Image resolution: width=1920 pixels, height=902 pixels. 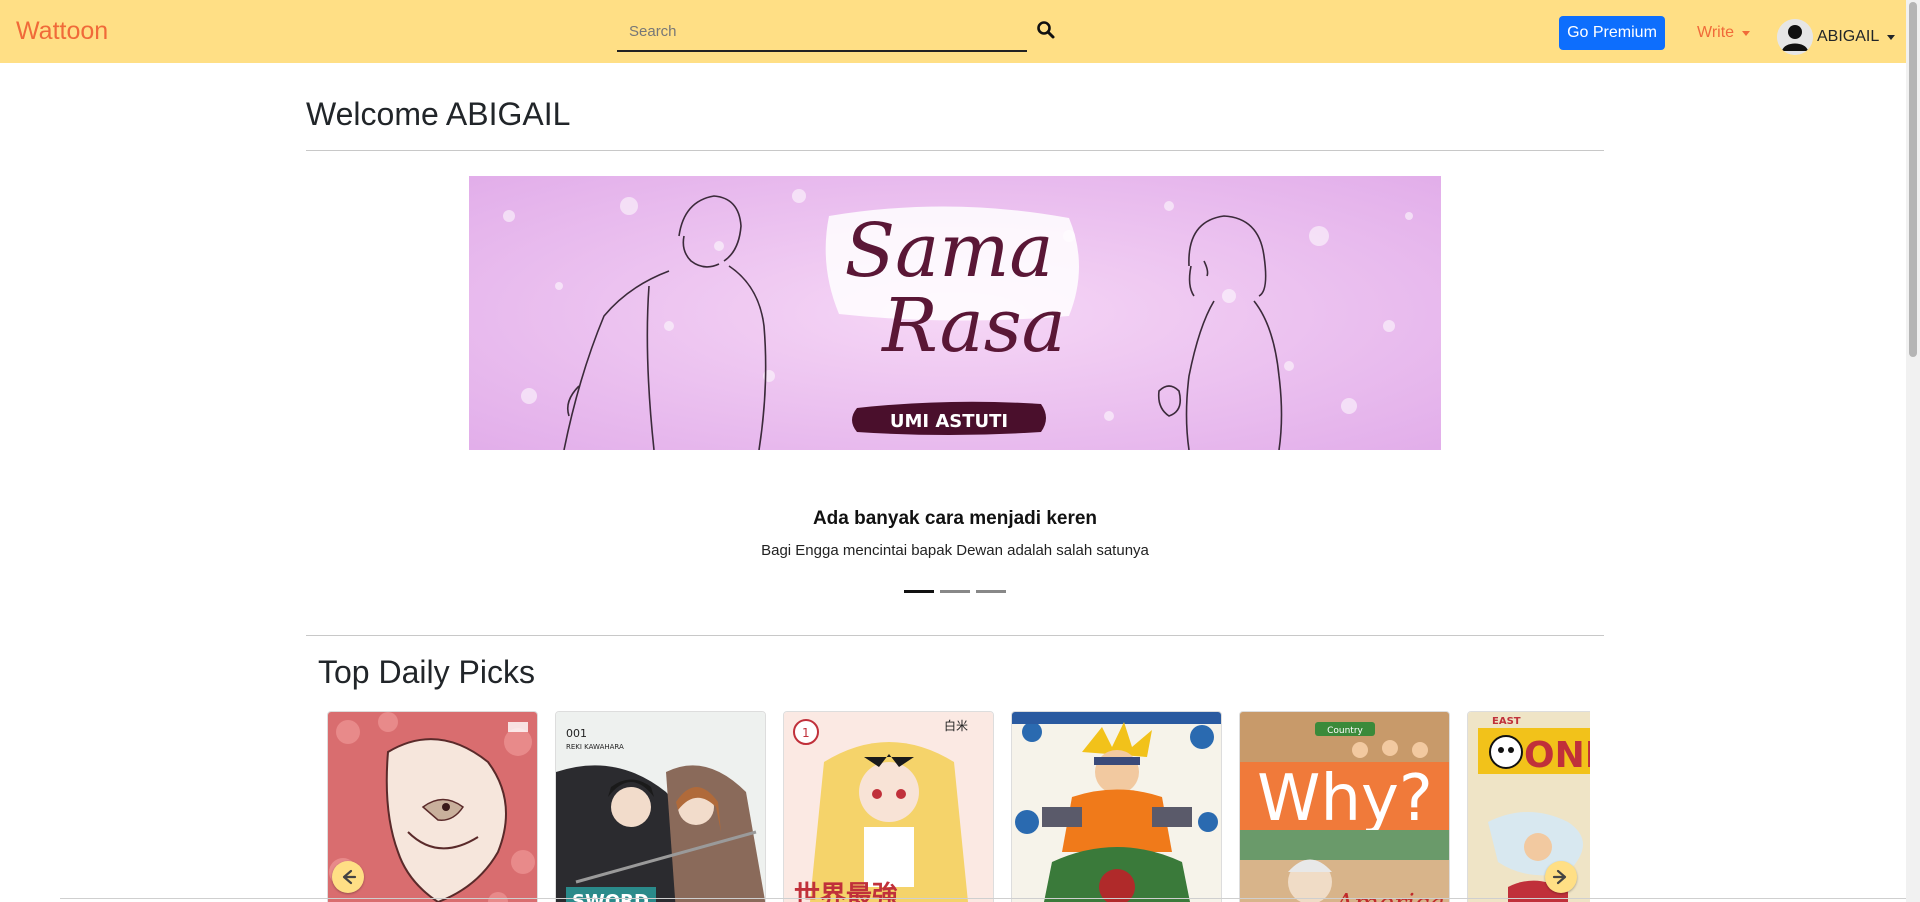 I want to click on carousel-indicators, so click(x=955, y=591).